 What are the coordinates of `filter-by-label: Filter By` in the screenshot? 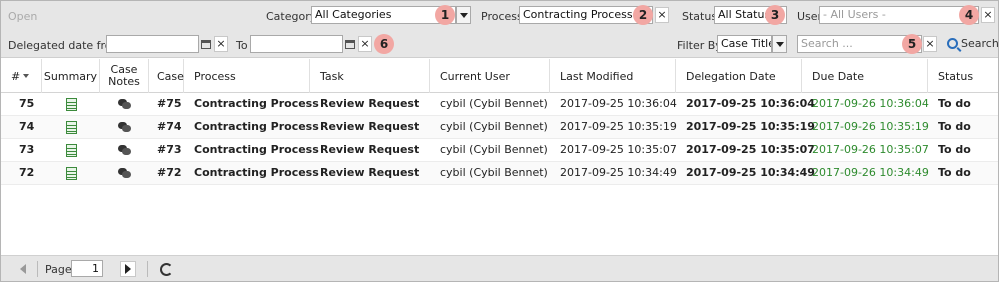 It's located at (699, 45).